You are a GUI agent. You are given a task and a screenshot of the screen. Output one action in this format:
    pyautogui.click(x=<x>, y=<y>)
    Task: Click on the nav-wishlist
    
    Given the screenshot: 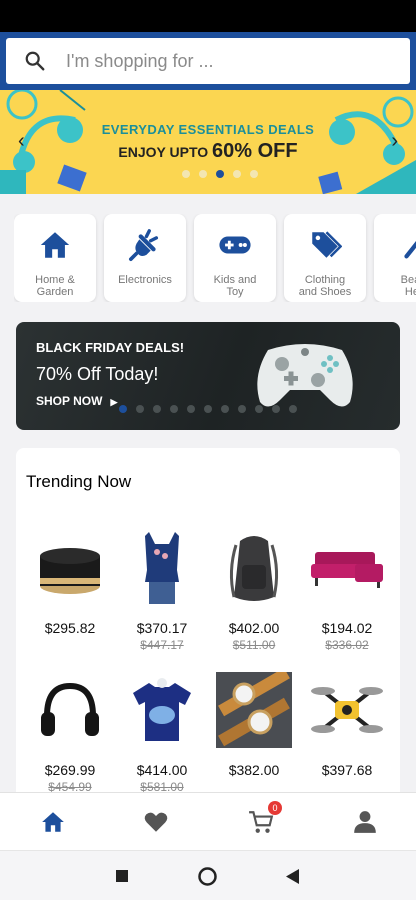 What is the action you would take?
    pyautogui.click(x=156, y=822)
    